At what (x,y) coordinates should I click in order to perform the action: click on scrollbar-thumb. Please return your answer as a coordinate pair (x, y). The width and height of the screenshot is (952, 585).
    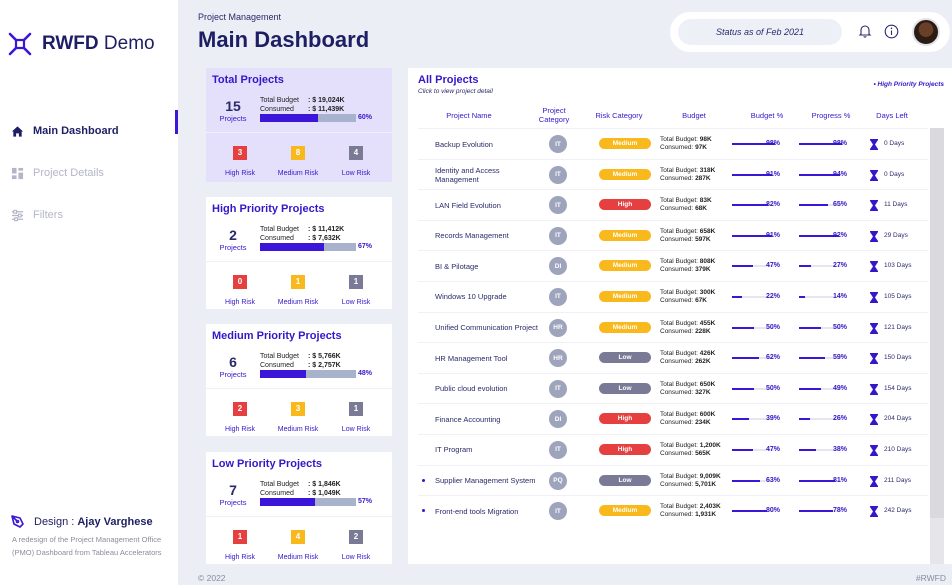
    Looking at the image, I should click on (937, 323).